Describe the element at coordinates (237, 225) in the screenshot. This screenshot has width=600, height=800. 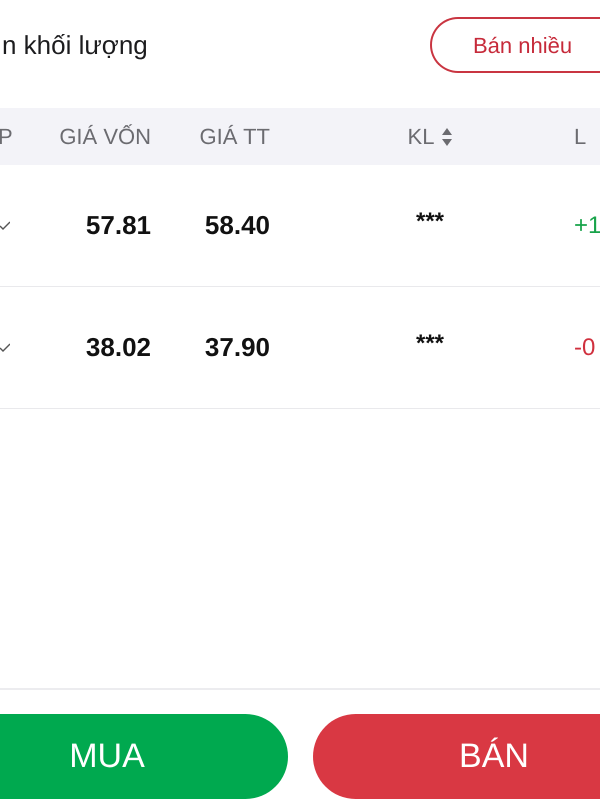
I see `market-price-cell-text: 58.40` at that location.